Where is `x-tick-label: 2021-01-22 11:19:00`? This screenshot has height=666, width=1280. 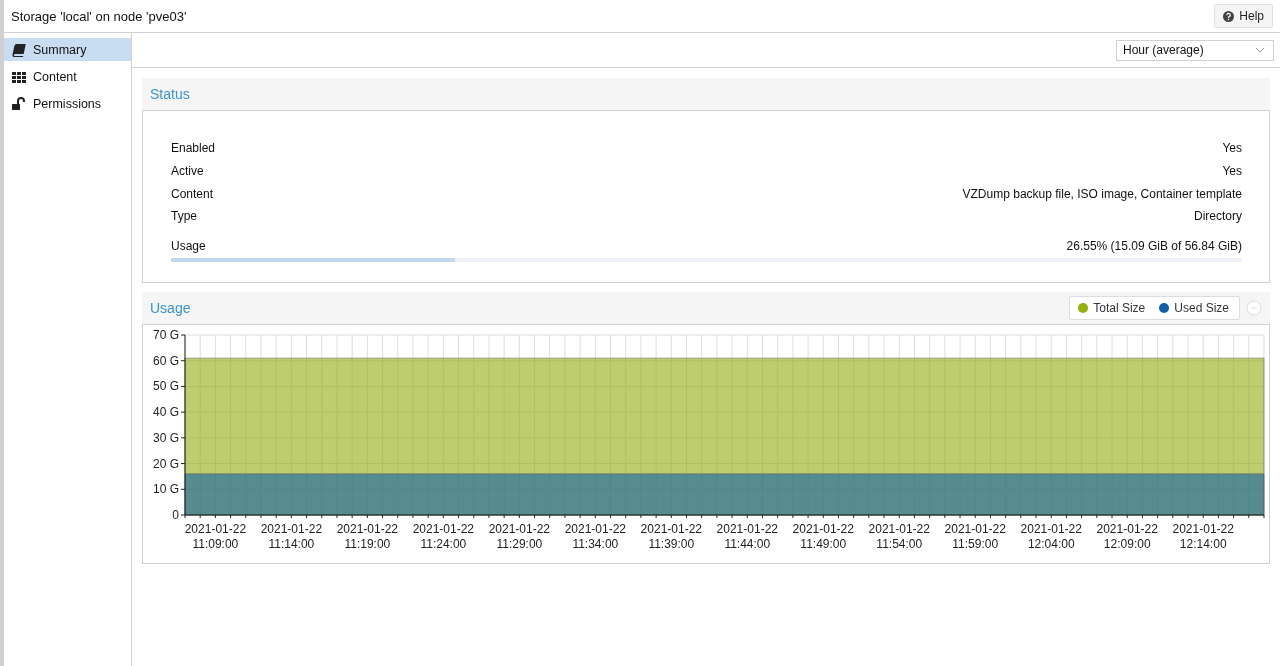
x-tick-label: 2021-01-22 11:19:00 is located at coordinates (367, 536).